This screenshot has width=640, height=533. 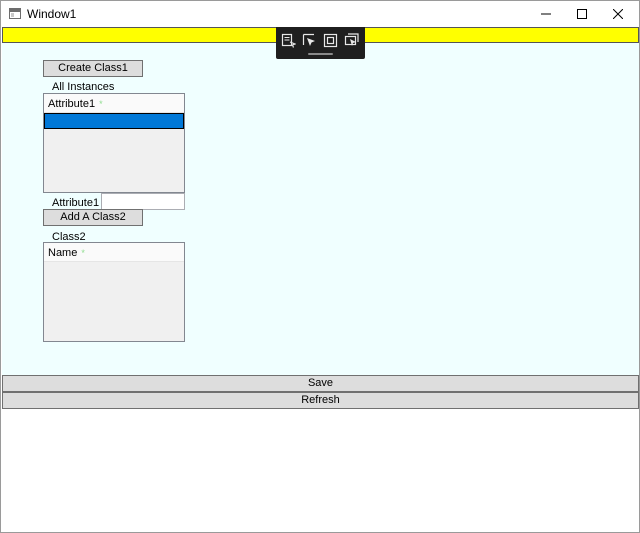 What do you see at coordinates (320, 13) in the screenshot?
I see `title-bar: Window1` at bounding box center [320, 13].